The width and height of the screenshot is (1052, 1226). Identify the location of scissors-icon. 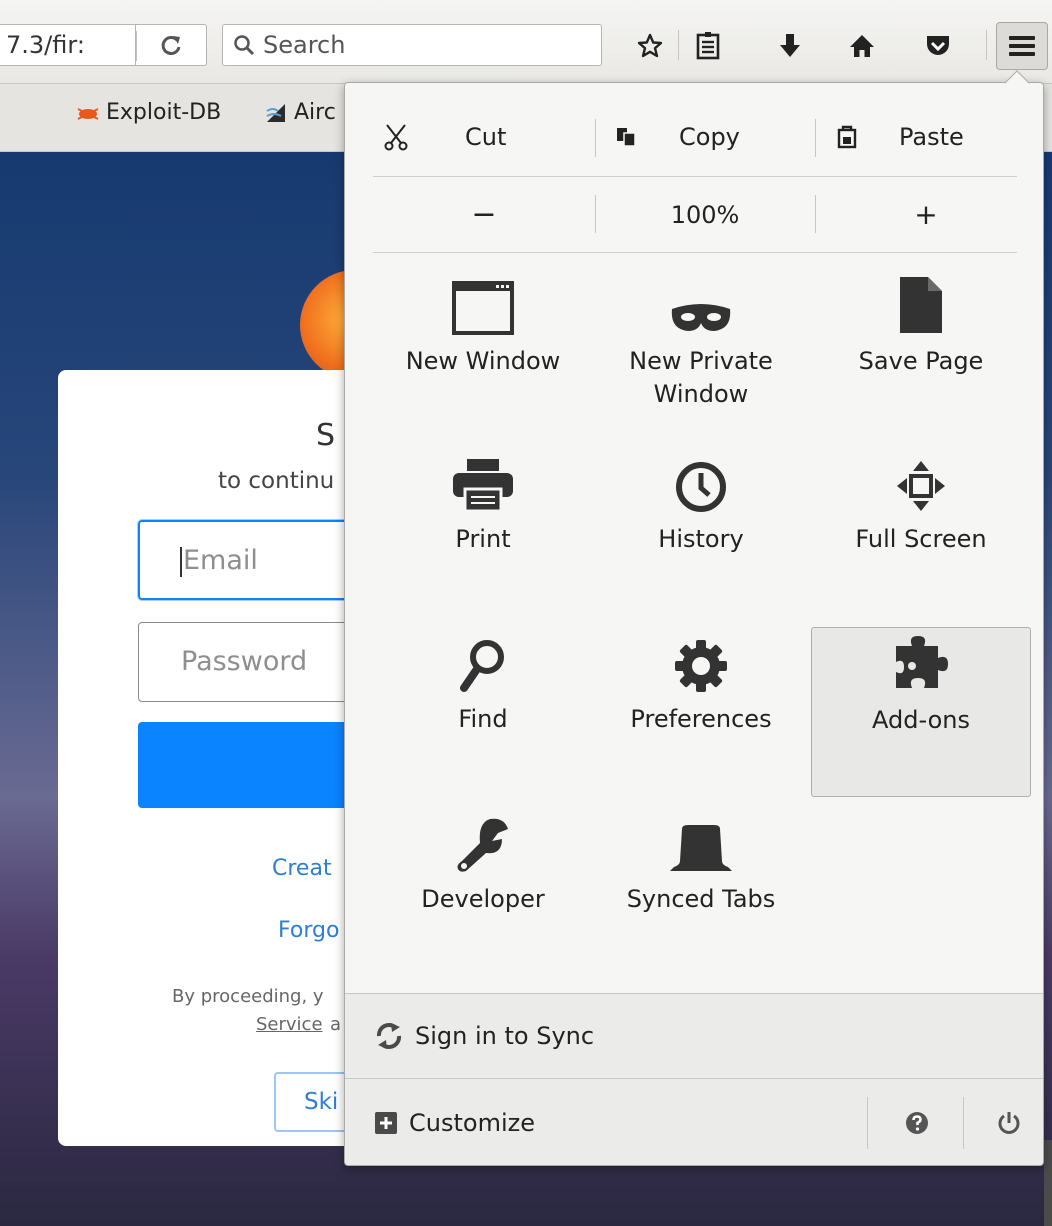
(396, 136).